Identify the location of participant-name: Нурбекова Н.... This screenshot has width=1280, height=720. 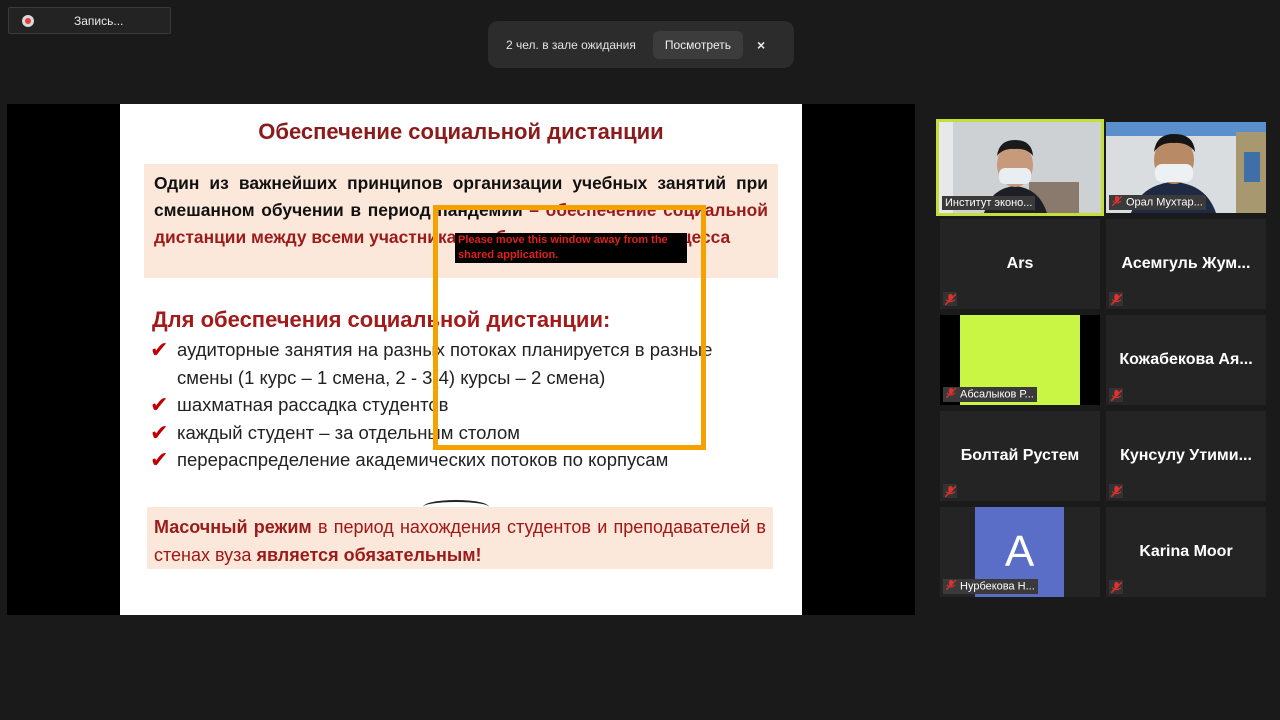
(990, 586).